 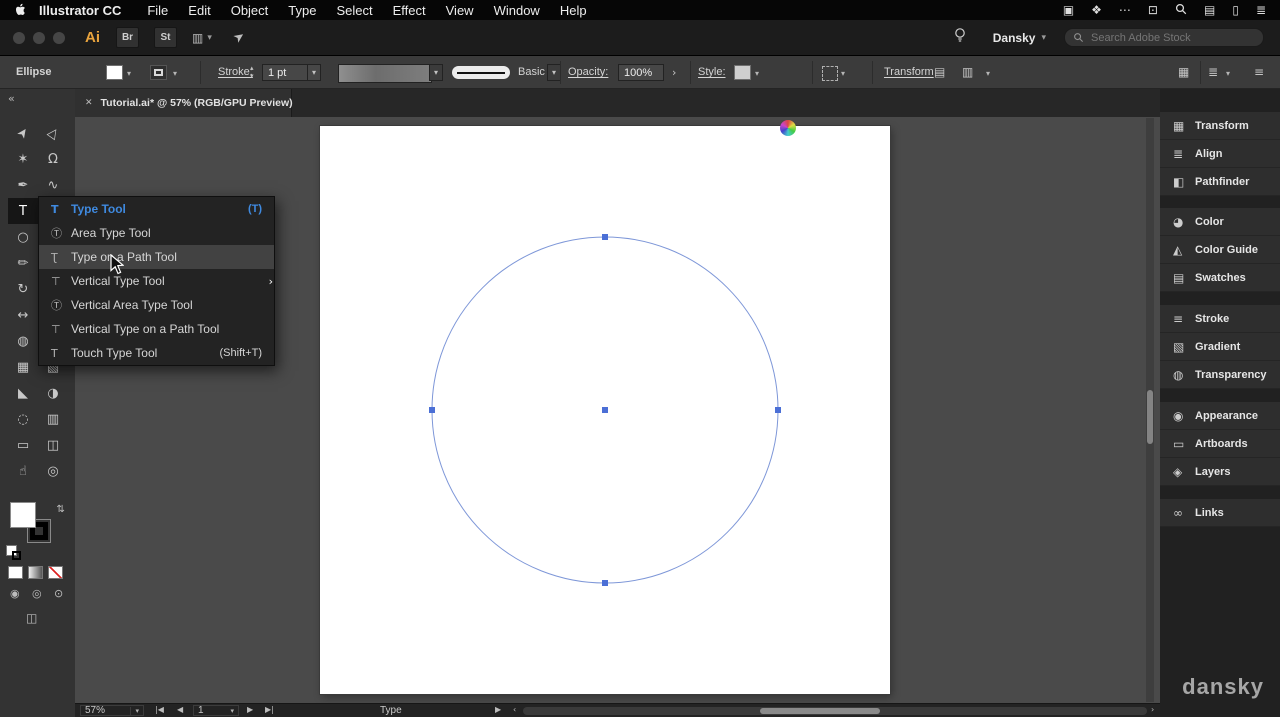 What do you see at coordinates (1213, 72) in the screenshot?
I see `panel-list-icon: ≣` at bounding box center [1213, 72].